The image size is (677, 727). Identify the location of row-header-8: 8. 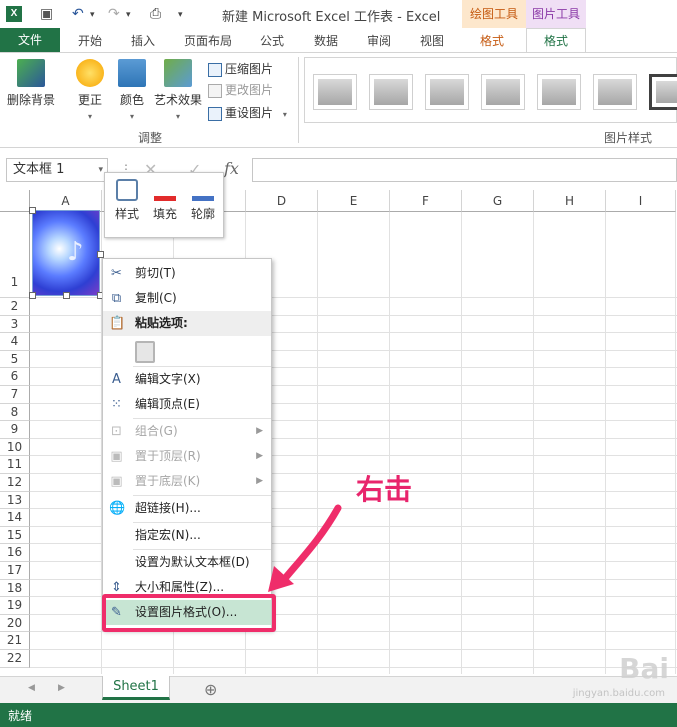
(15, 412).